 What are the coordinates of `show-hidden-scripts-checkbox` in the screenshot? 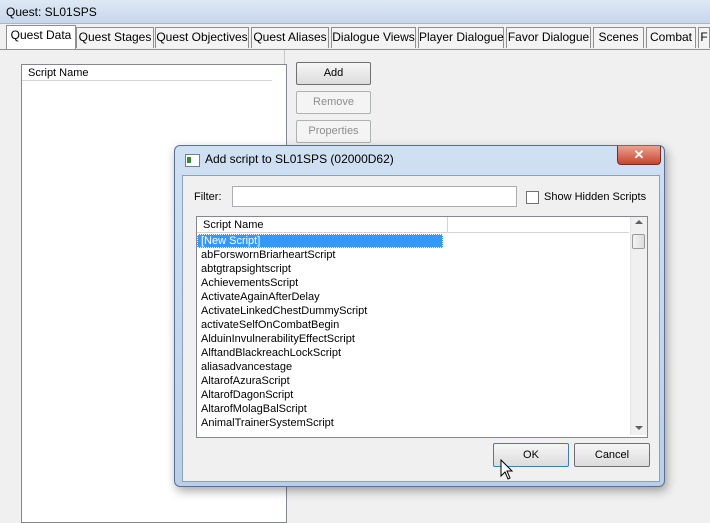 It's located at (532, 197).